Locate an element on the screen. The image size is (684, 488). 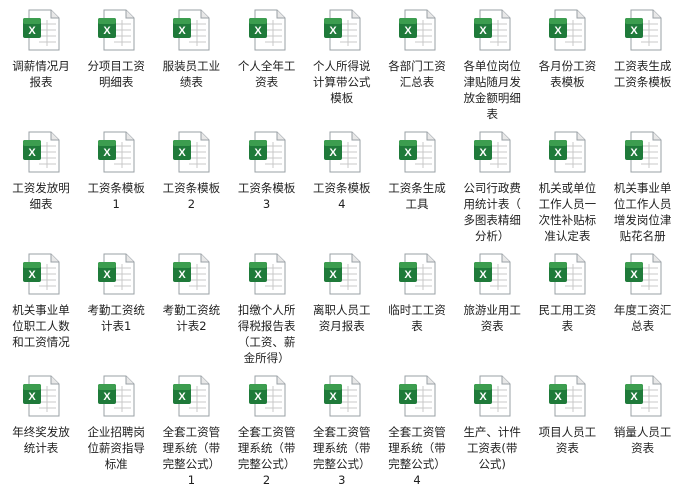
file-name-line: 分析） is located at coordinates (492, 236).